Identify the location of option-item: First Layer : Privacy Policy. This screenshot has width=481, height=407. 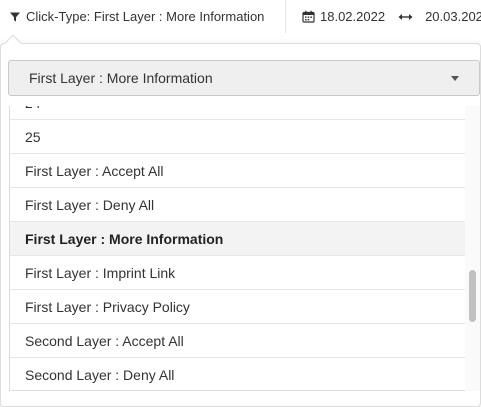
(237, 307).